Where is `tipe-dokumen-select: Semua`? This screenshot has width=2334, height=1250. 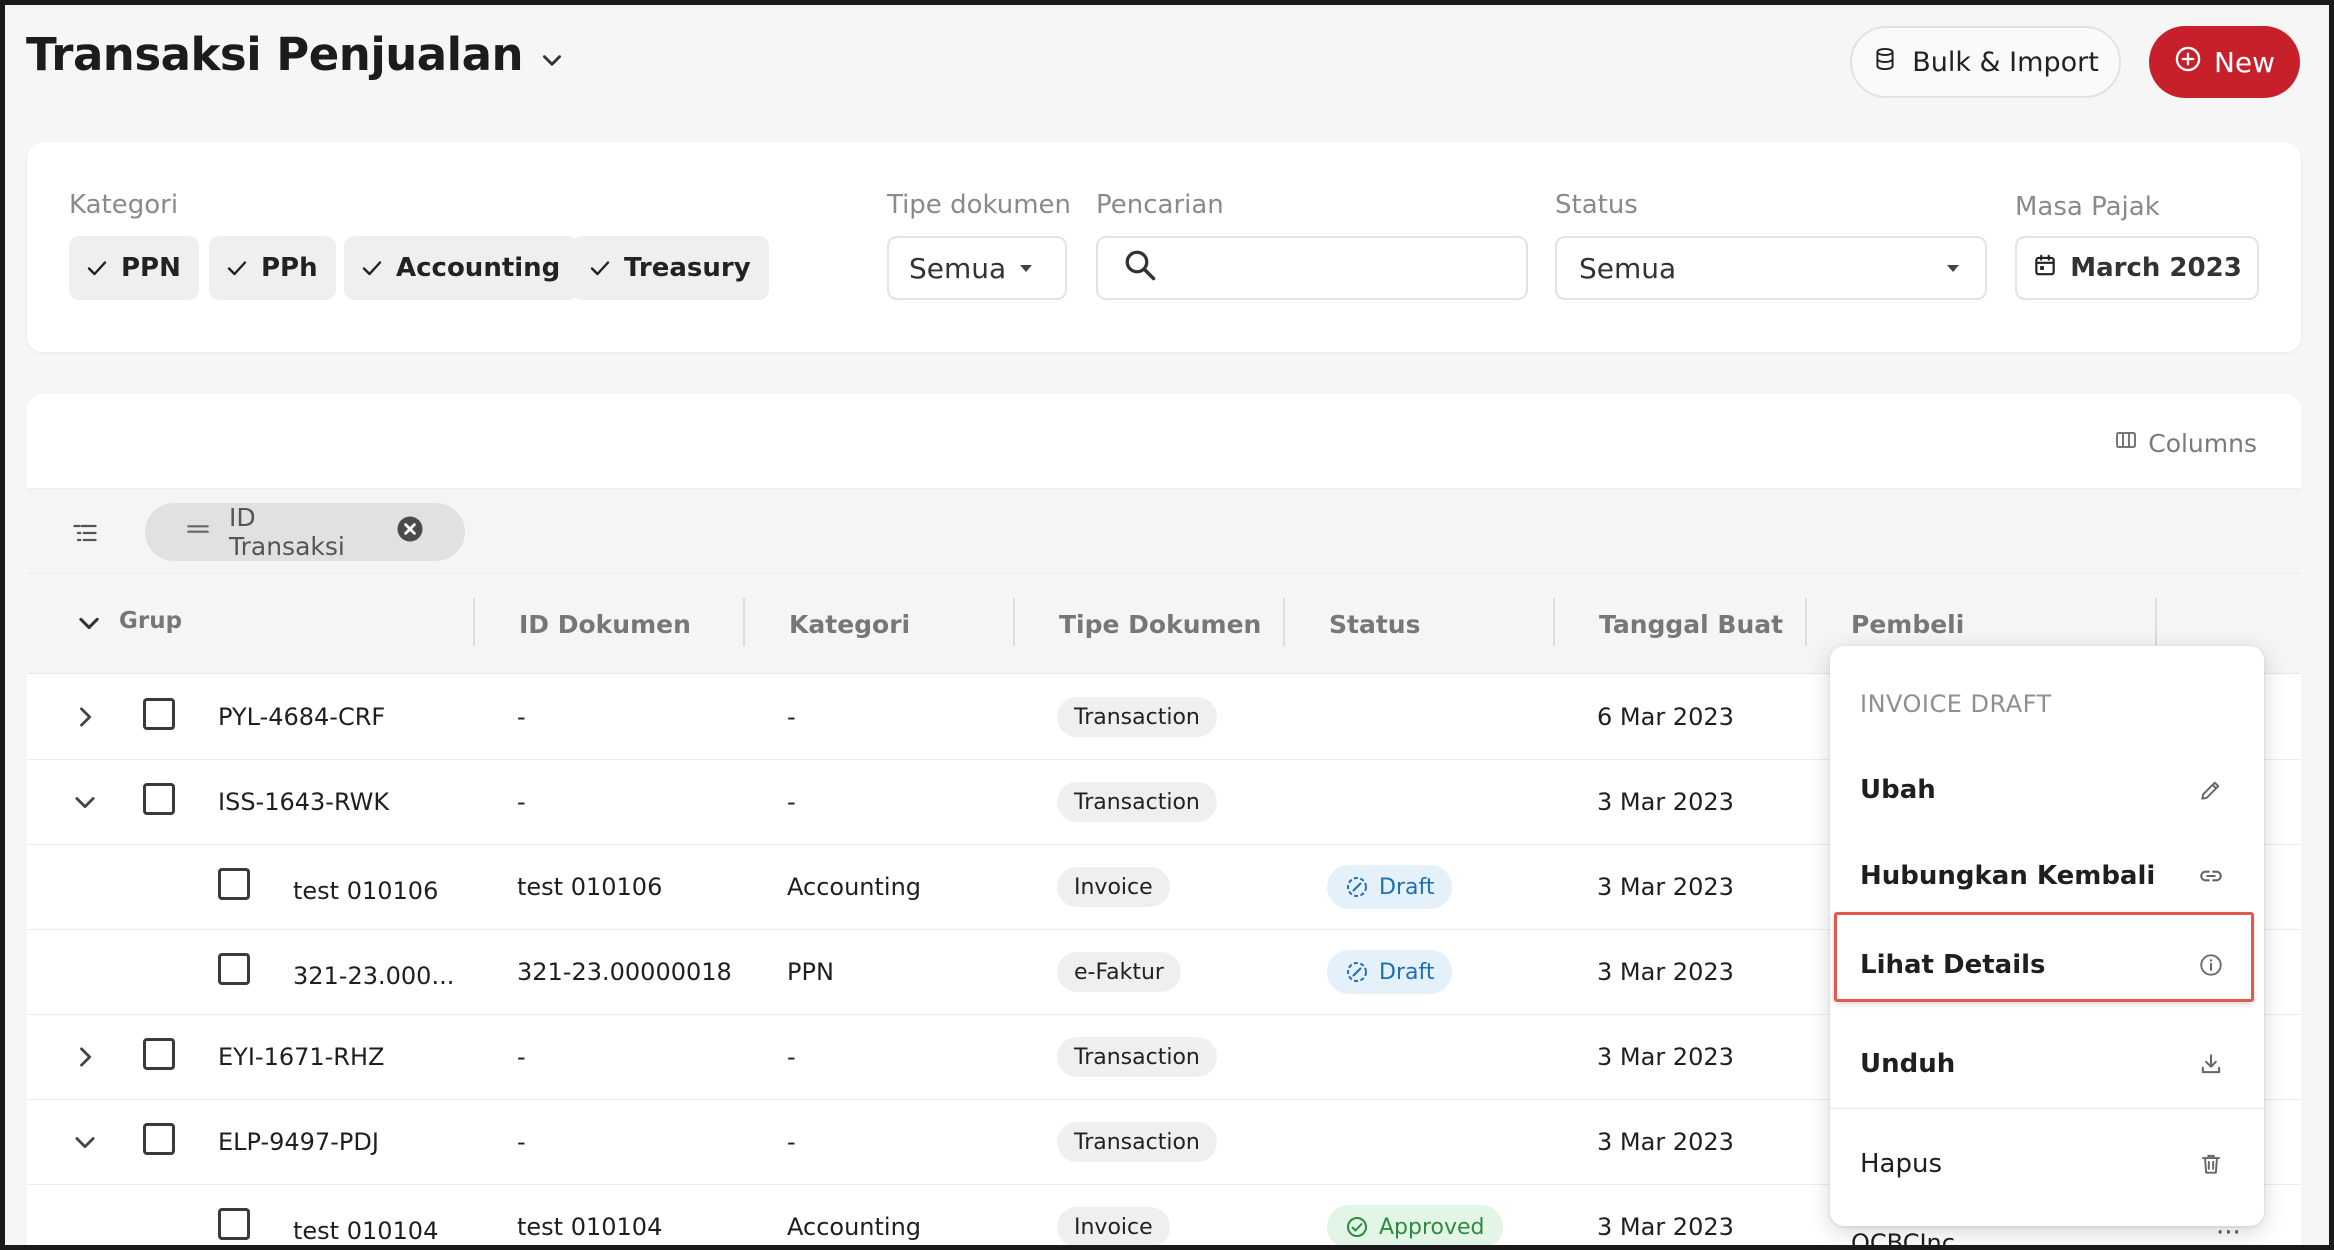 tipe-dokumen-select: Semua is located at coordinates (977, 268).